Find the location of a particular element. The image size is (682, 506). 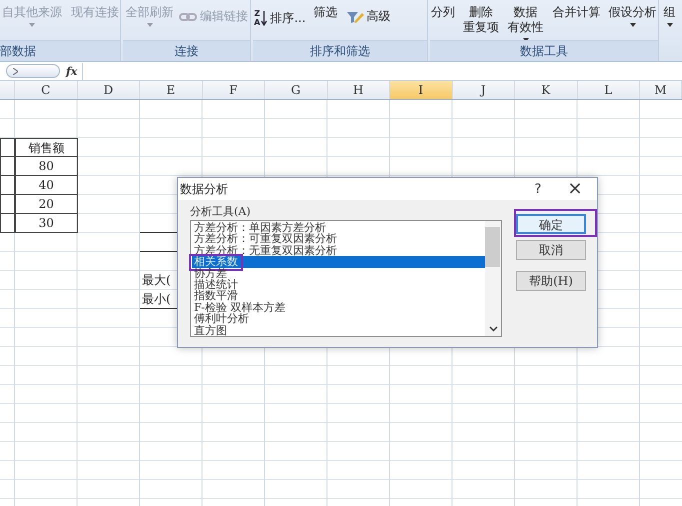

arrow-down-icon is located at coordinates (264, 18).